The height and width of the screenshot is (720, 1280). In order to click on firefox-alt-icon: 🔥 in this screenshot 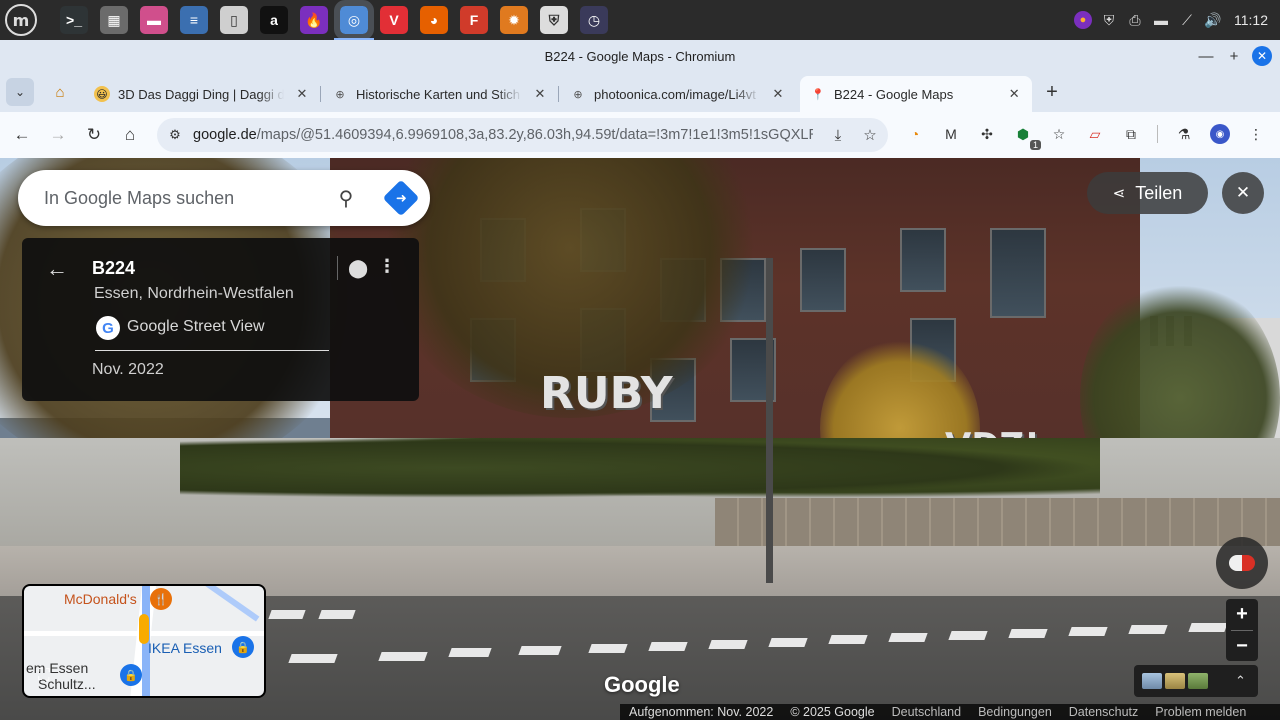, I will do `click(314, 20)`.